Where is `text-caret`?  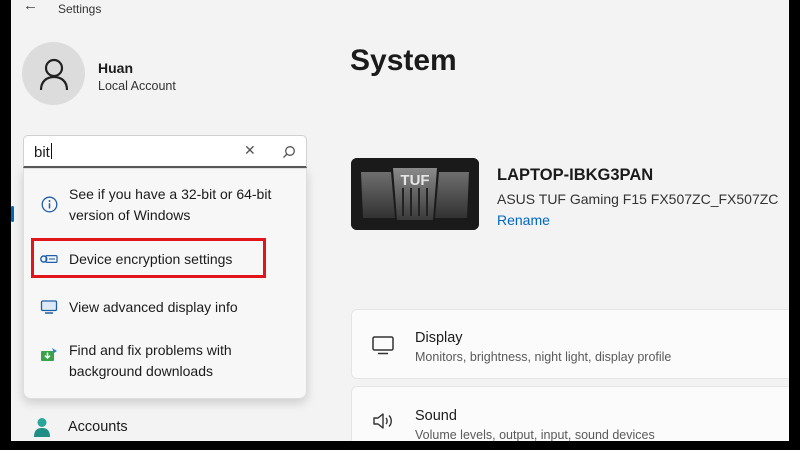
text-caret is located at coordinates (51, 151).